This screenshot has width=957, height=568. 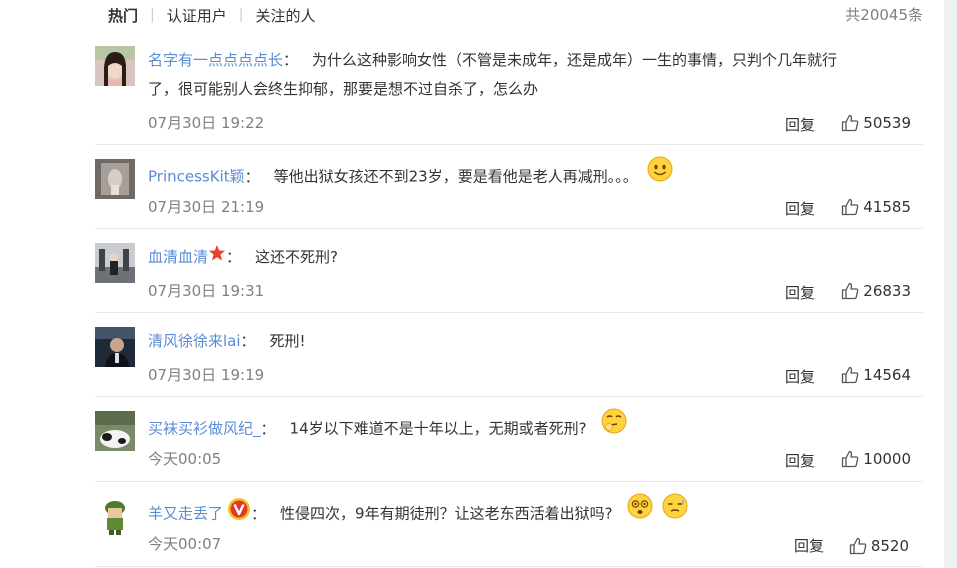 What do you see at coordinates (509, 355) in the screenshot?
I see `comment-item: 清风徐徐来lai： 死刑! 07月30日 19:19 回复 14564` at bounding box center [509, 355].